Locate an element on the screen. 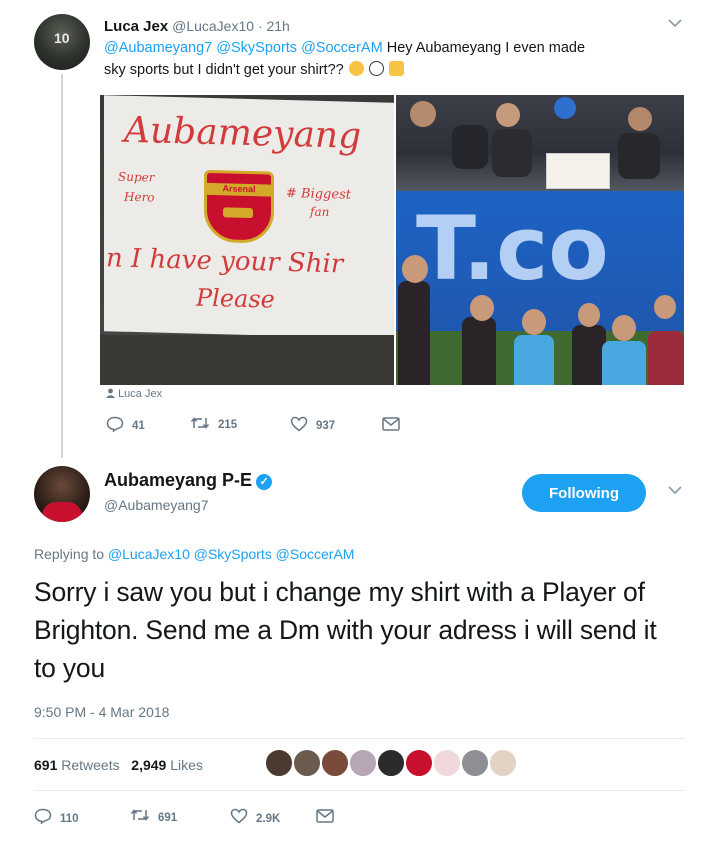 The height and width of the screenshot is (852, 720). tweet1-author-handle: @LucaJex10 is located at coordinates (213, 26).